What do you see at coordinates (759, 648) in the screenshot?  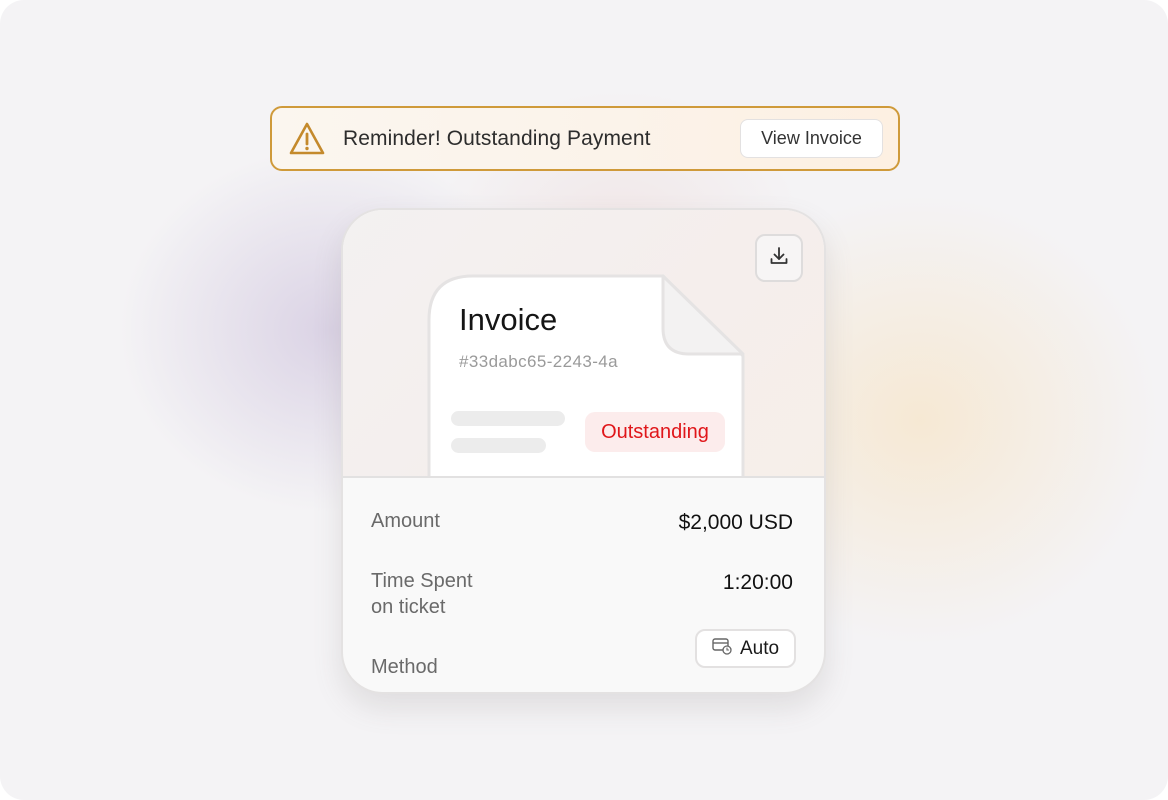 I see `method-value: Auto` at bounding box center [759, 648].